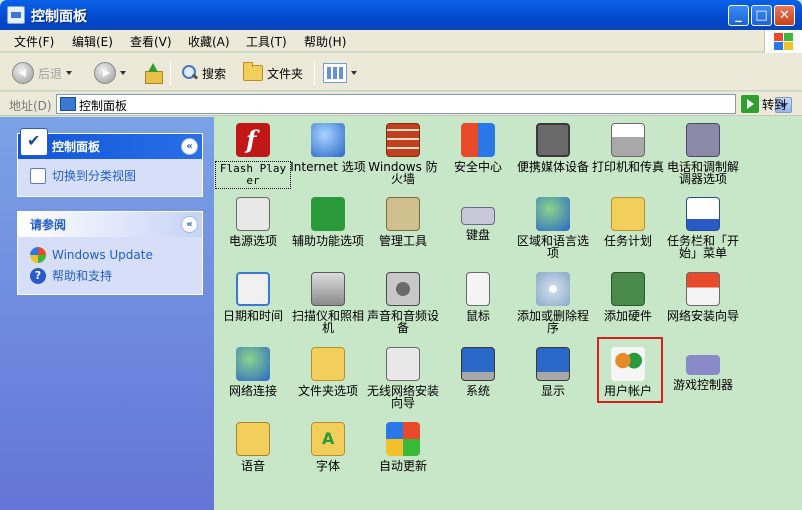 The height and width of the screenshot is (510, 802). Describe the element at coordinates (110, 143) in the screenshot. I see `panel-header: 控制面板 «` at that location.